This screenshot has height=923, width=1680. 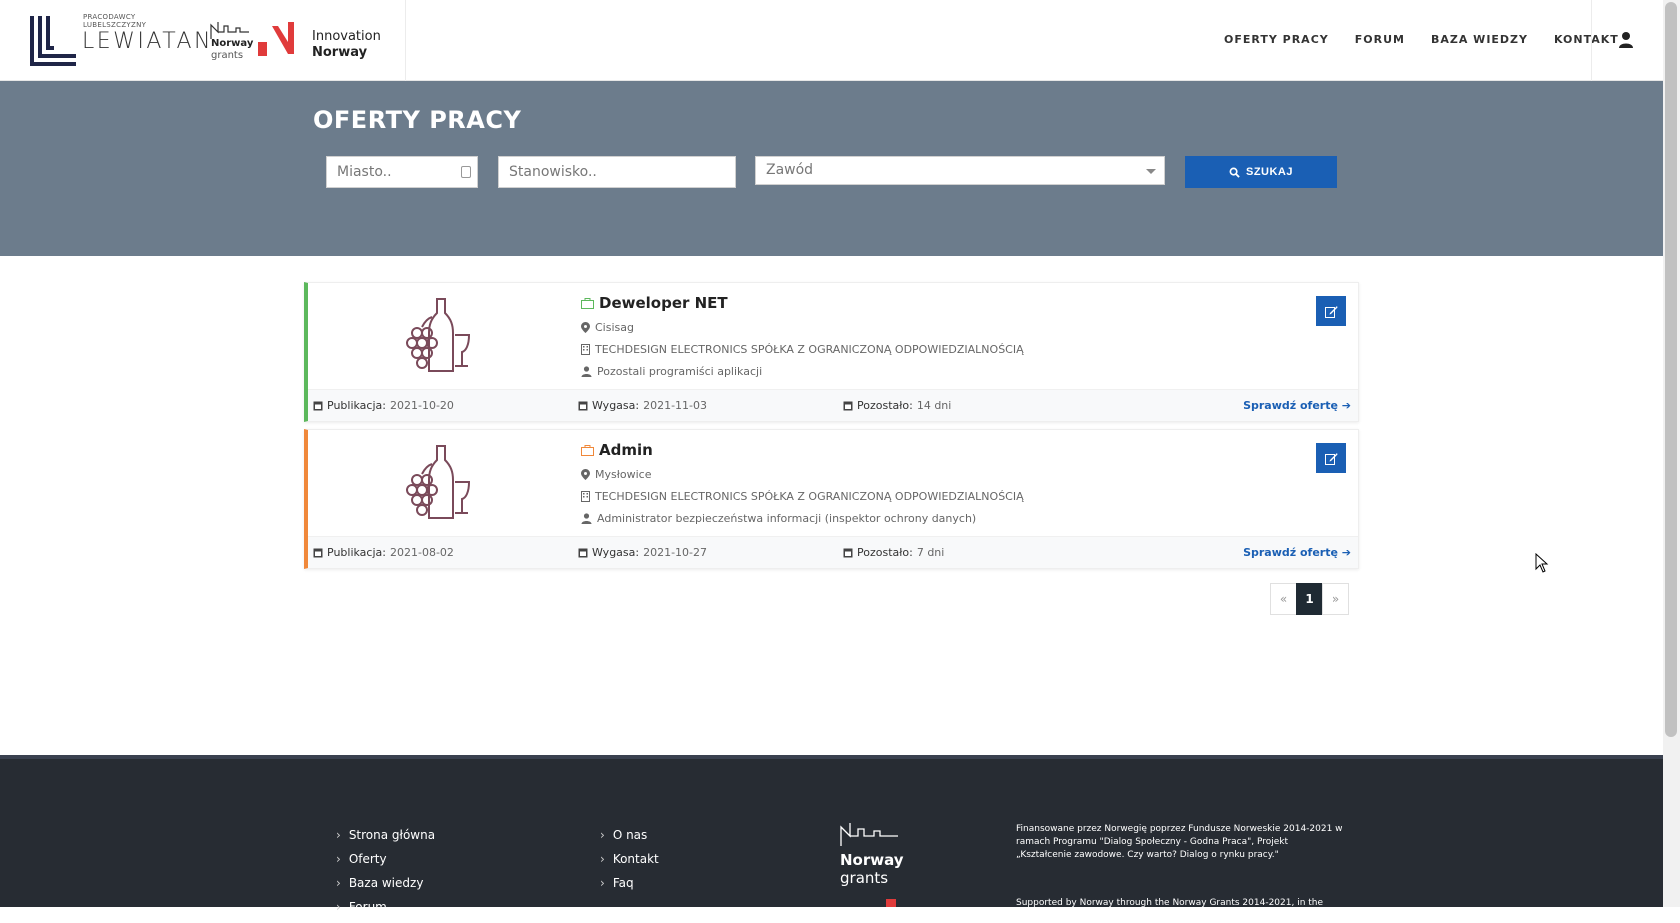 What do you see at coordinates (1627, 40) in the screenshot?
I see `user-menu` at bounding box center [1627, 40].